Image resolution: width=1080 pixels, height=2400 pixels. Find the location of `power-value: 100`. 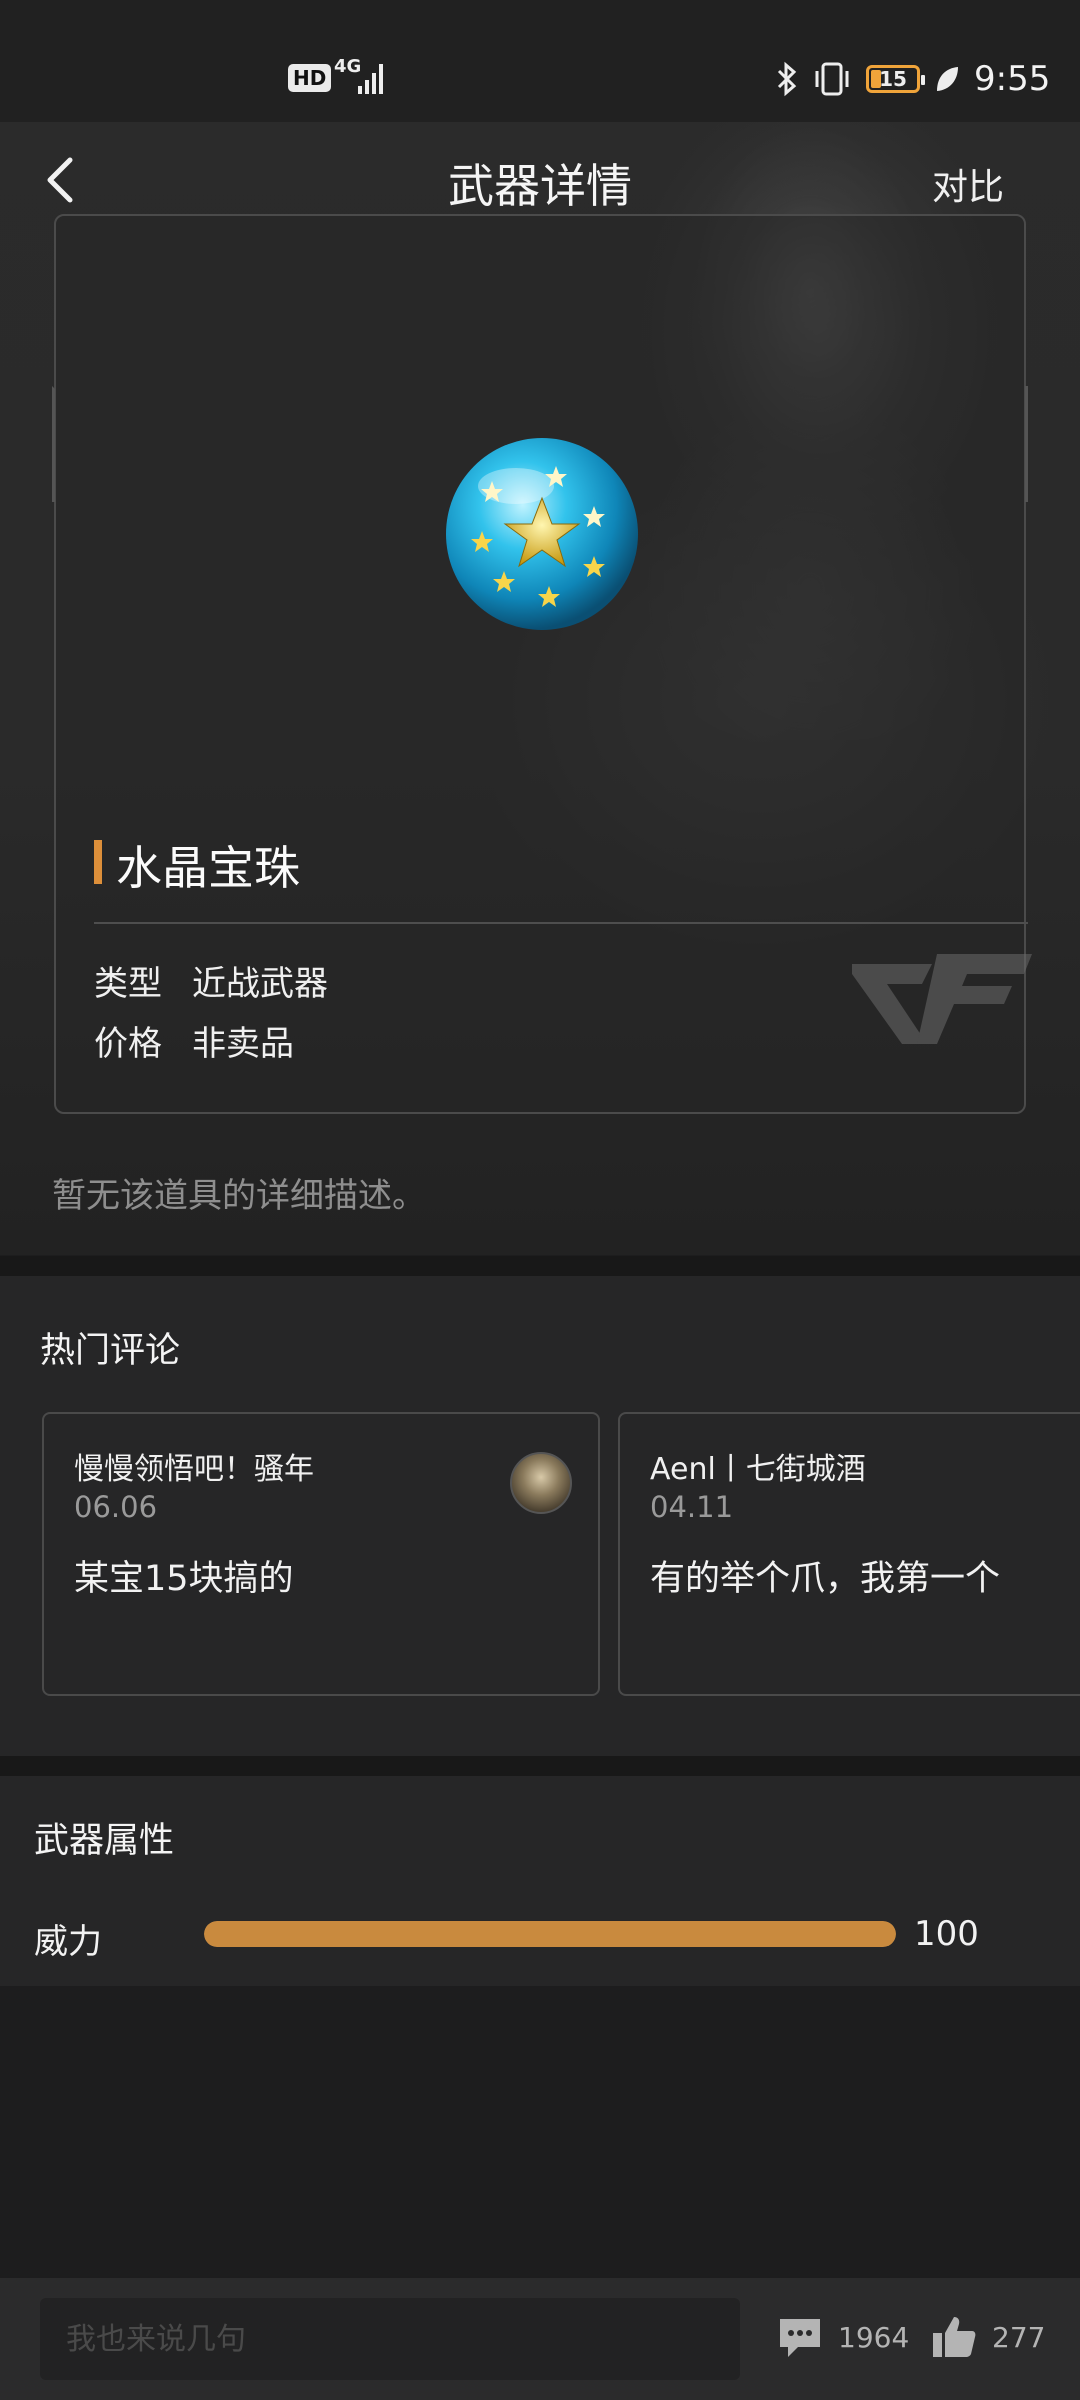

power-value: 100 is located at coordinates (946, 1934).